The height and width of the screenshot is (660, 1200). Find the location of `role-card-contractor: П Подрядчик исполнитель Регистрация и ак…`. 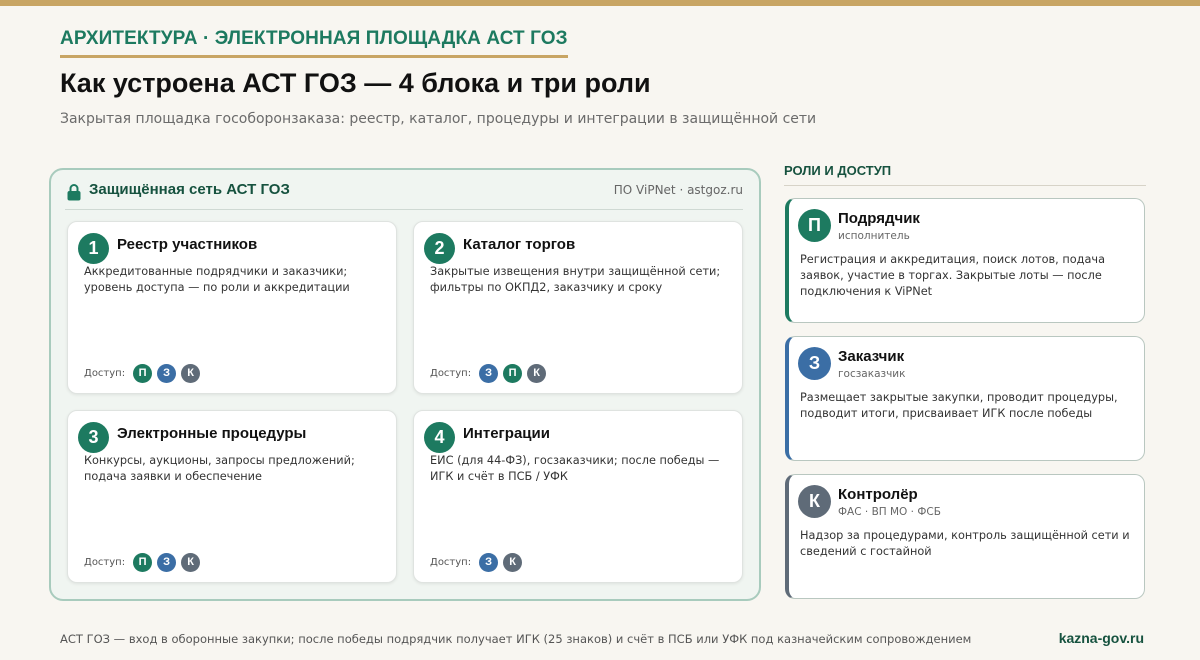

role-card-contractor: П Подрядчик исполнитель Регистрация и ак… is located at coordinates (965, 260).